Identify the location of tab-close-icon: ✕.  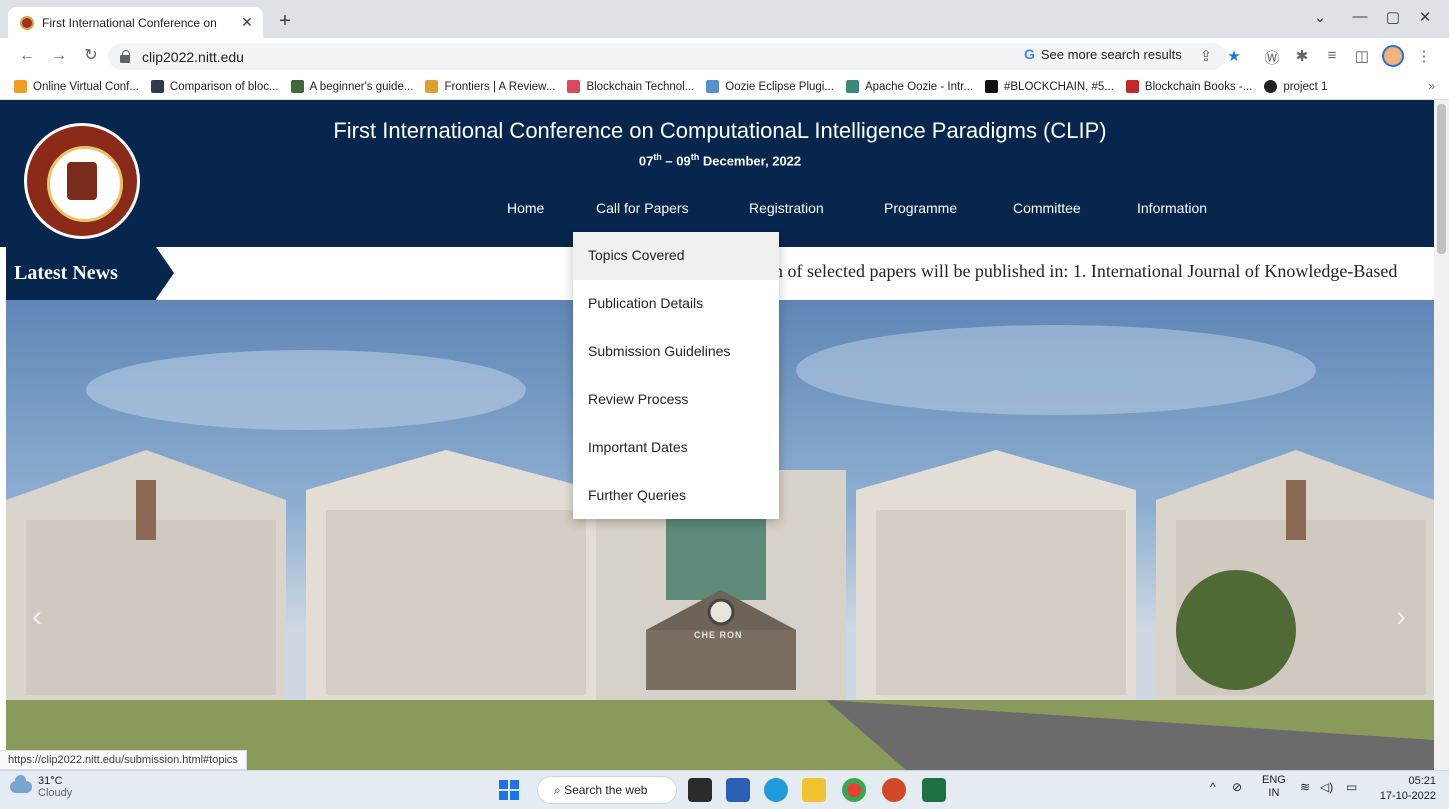
(247, 22).